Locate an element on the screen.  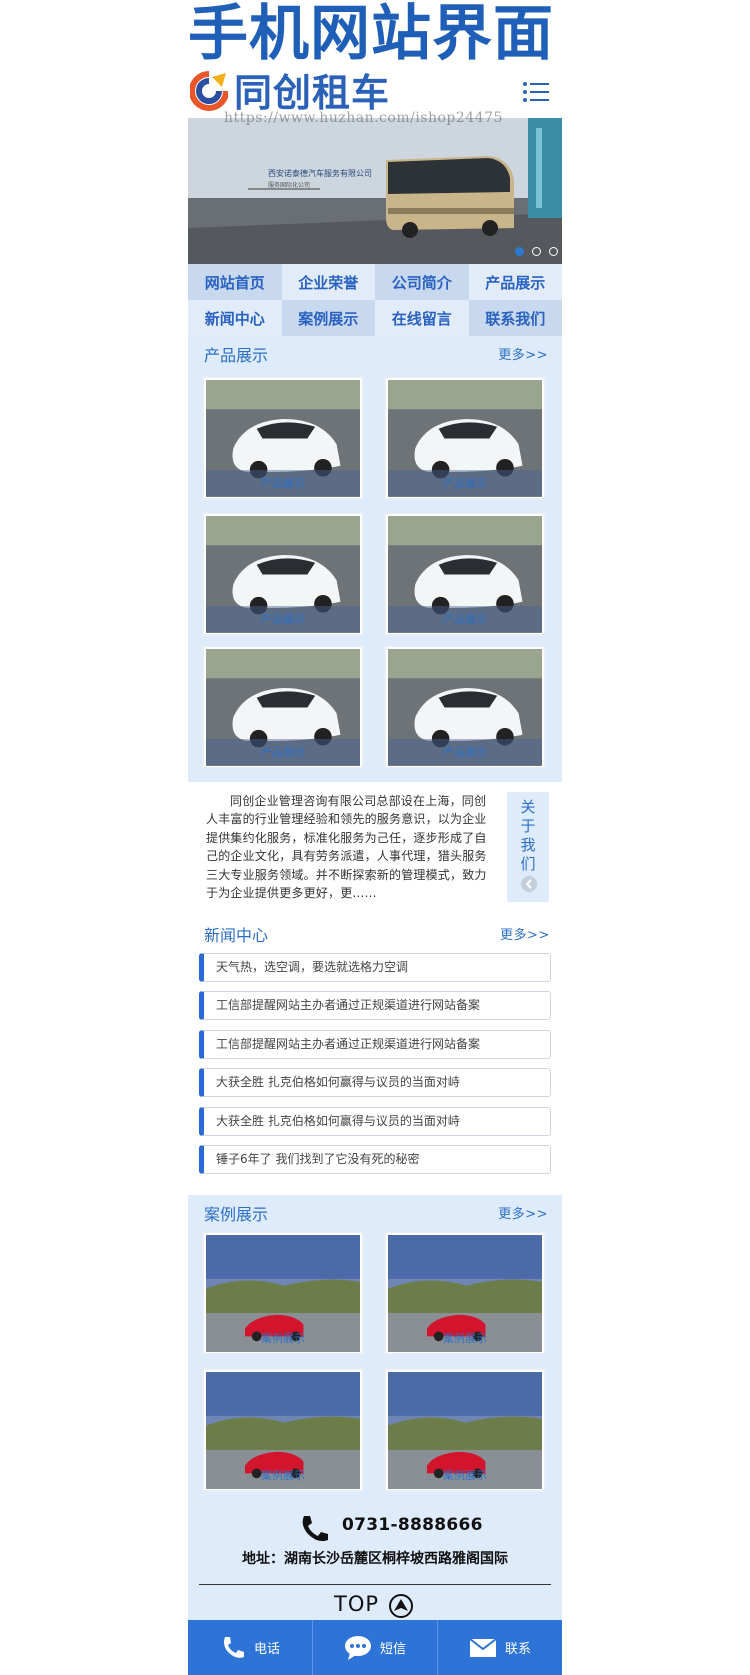
contact-button: 联系 is located at coordinates (500, 1647).